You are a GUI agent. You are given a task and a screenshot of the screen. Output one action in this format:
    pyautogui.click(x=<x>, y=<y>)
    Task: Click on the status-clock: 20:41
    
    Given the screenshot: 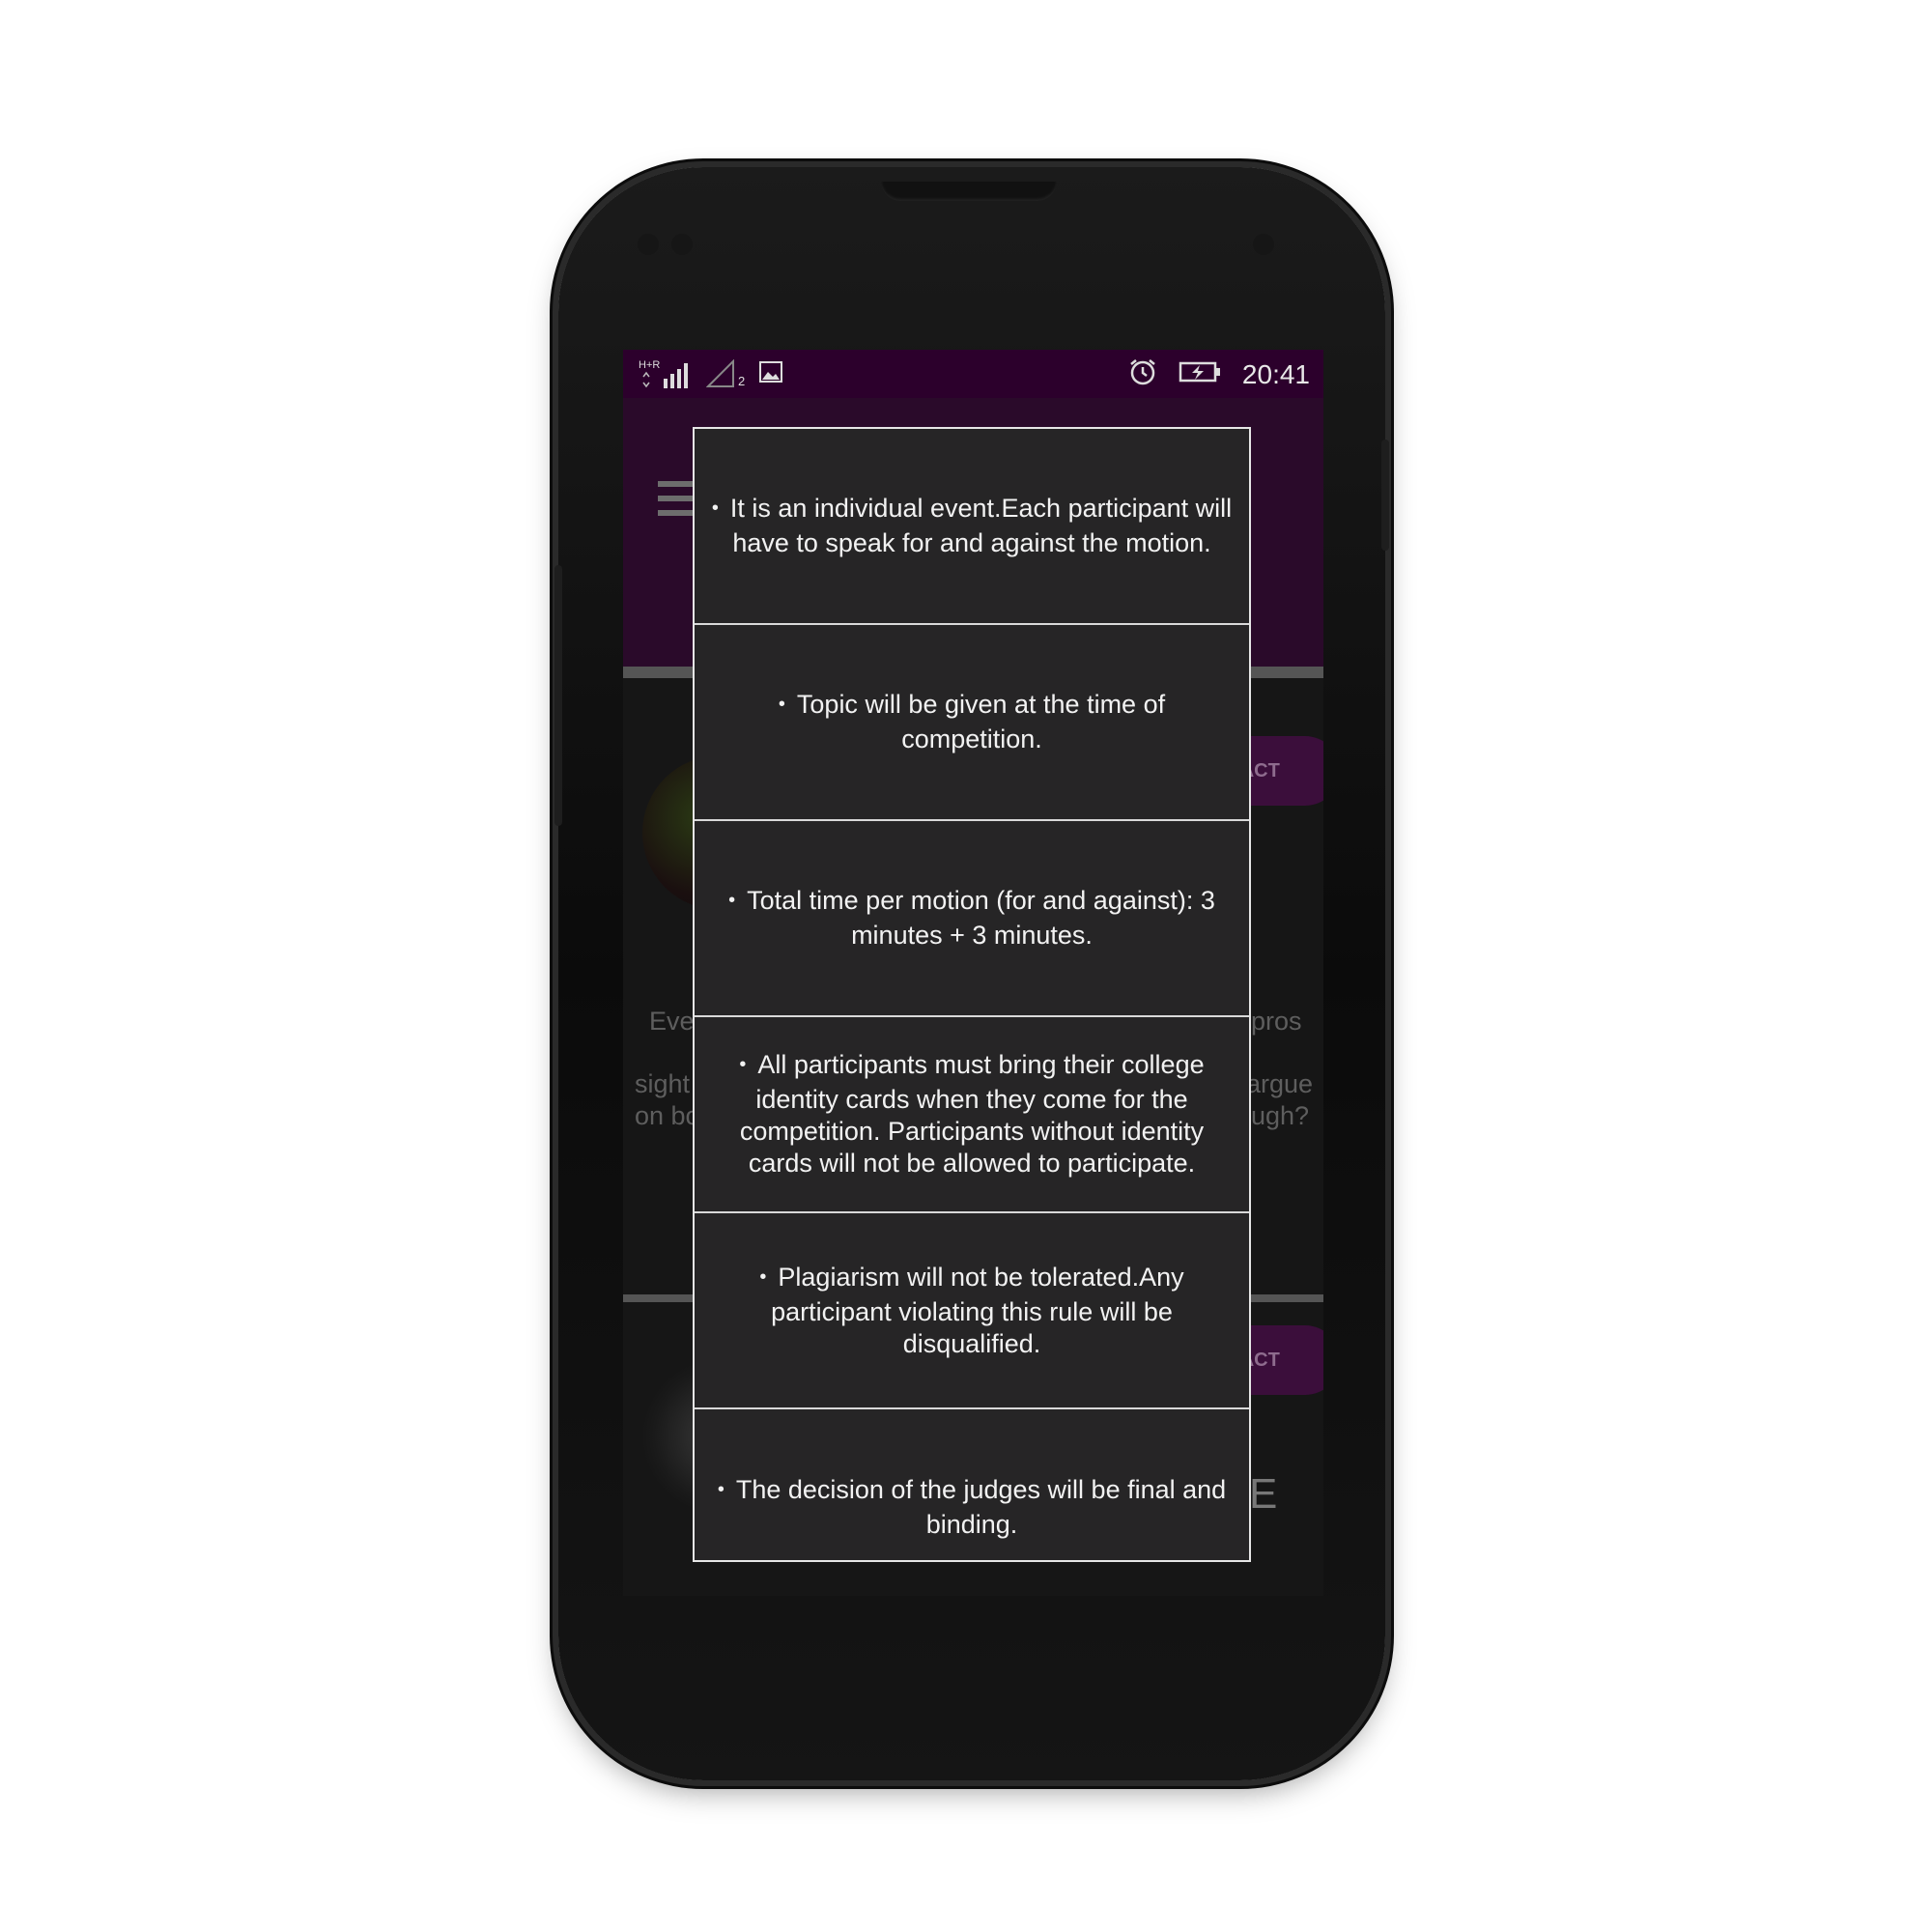 What is the action you would take?
    pyautogui.click(x=1275, y=373)
    